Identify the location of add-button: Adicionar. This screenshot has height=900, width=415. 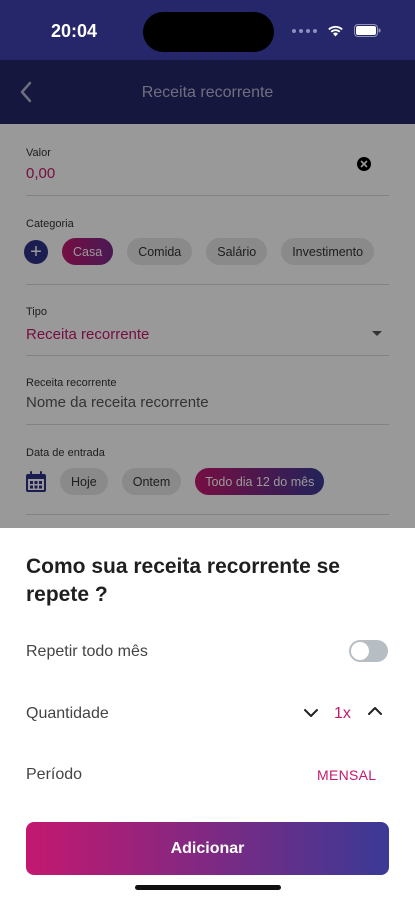
(207, 848).